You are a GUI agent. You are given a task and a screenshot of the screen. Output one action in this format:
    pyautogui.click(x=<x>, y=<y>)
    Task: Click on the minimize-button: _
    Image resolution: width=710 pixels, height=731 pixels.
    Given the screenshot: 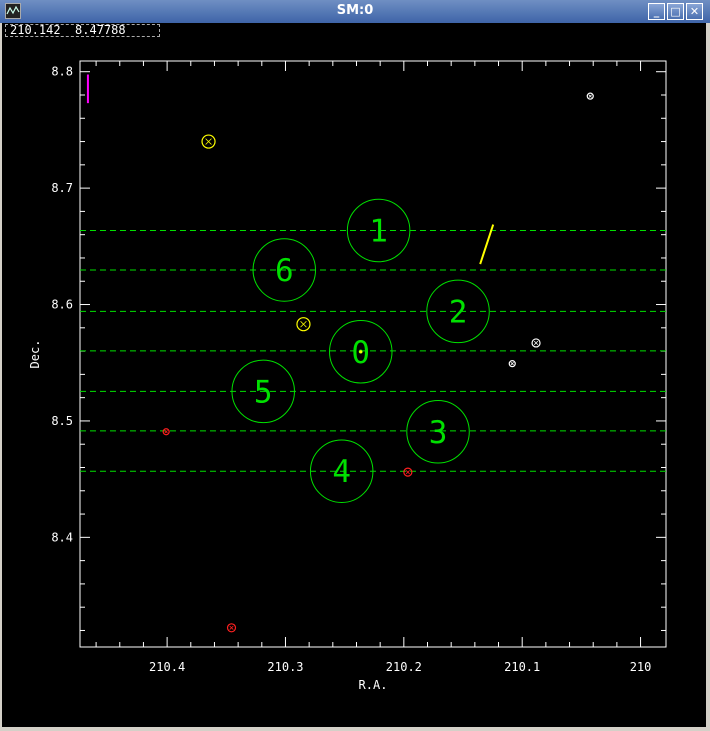 What is the action you would take?
    pyautogui.click(x=656, y=11)
    